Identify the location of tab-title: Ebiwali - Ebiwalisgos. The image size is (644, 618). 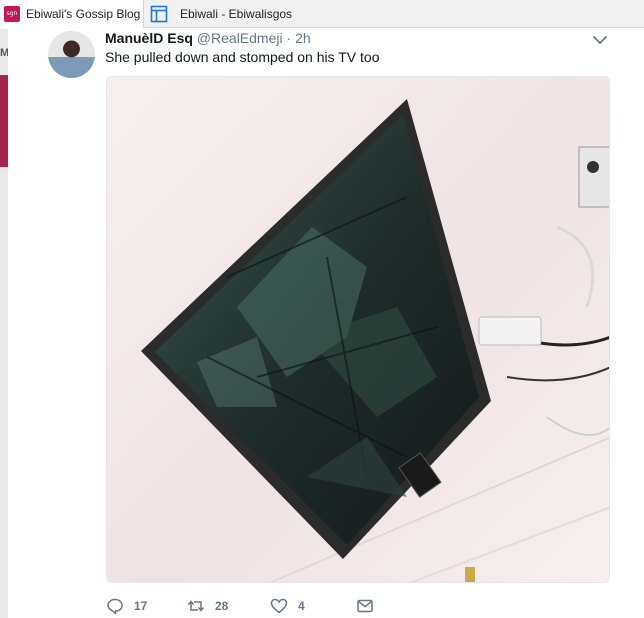
(236, 13).